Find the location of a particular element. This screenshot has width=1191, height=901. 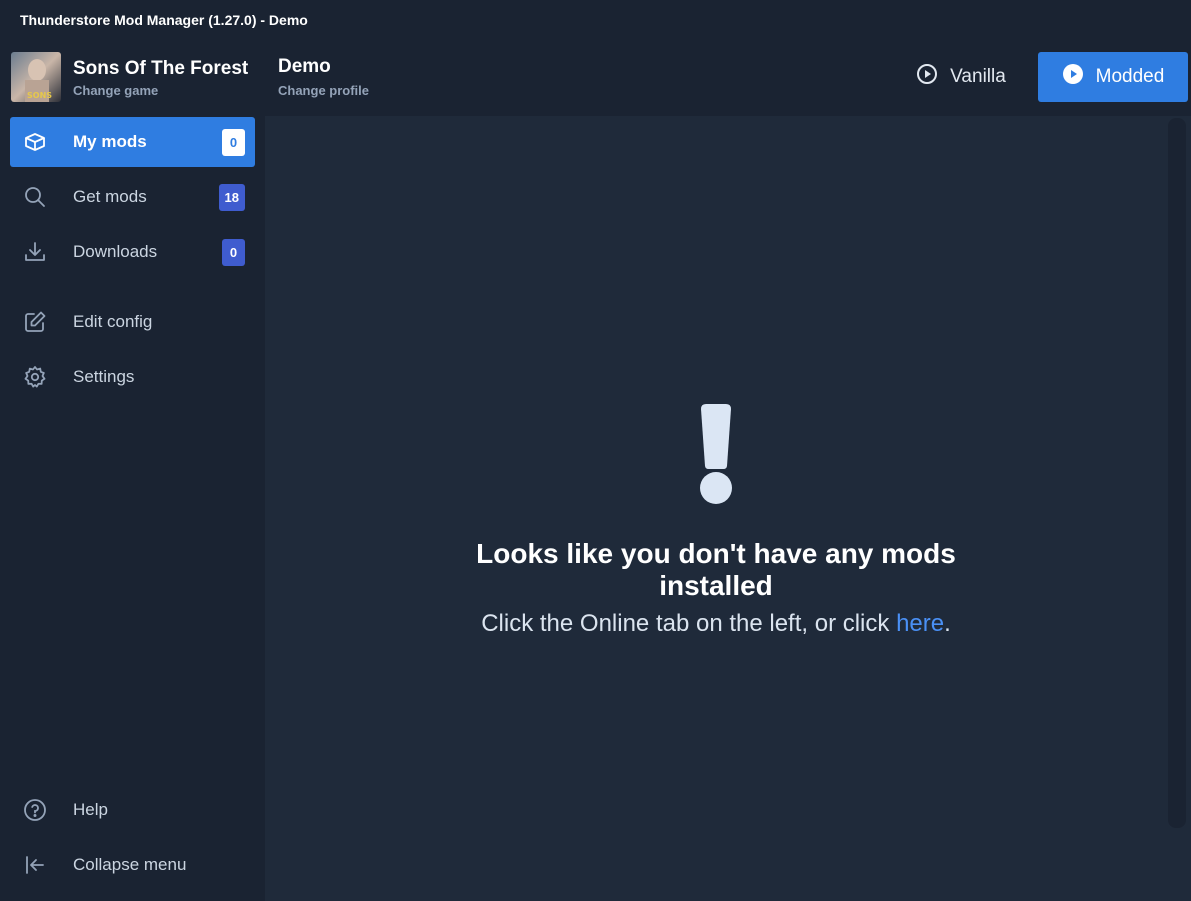

sidebar-item-my-mods: My mods 0 is located at coordinates (132, 142).